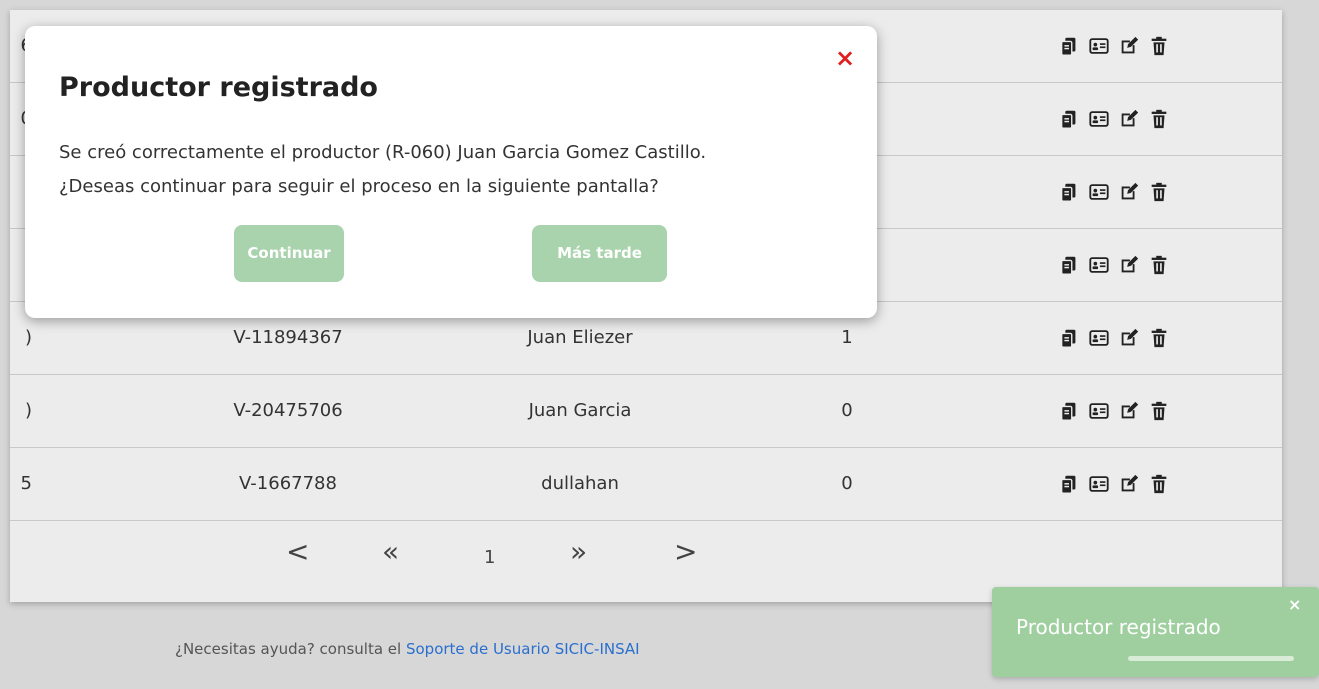 The image size is (1319, 689). Describe the element at coordinates (489, 558) in the screenshot. I see `page-number-1: 1` at that location.